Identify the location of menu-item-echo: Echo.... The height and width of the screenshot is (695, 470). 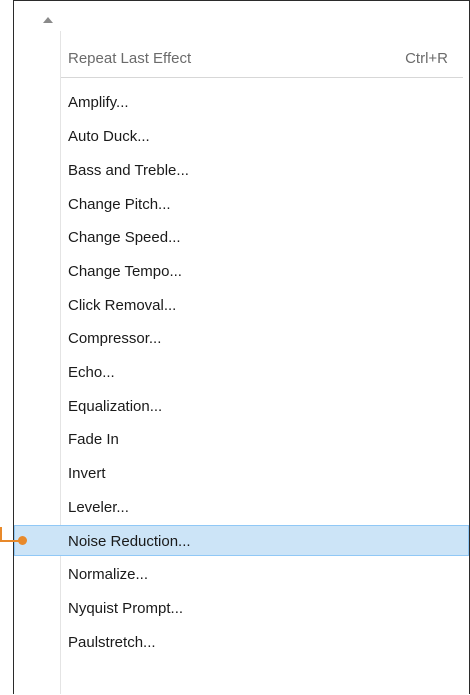
(241, 372).